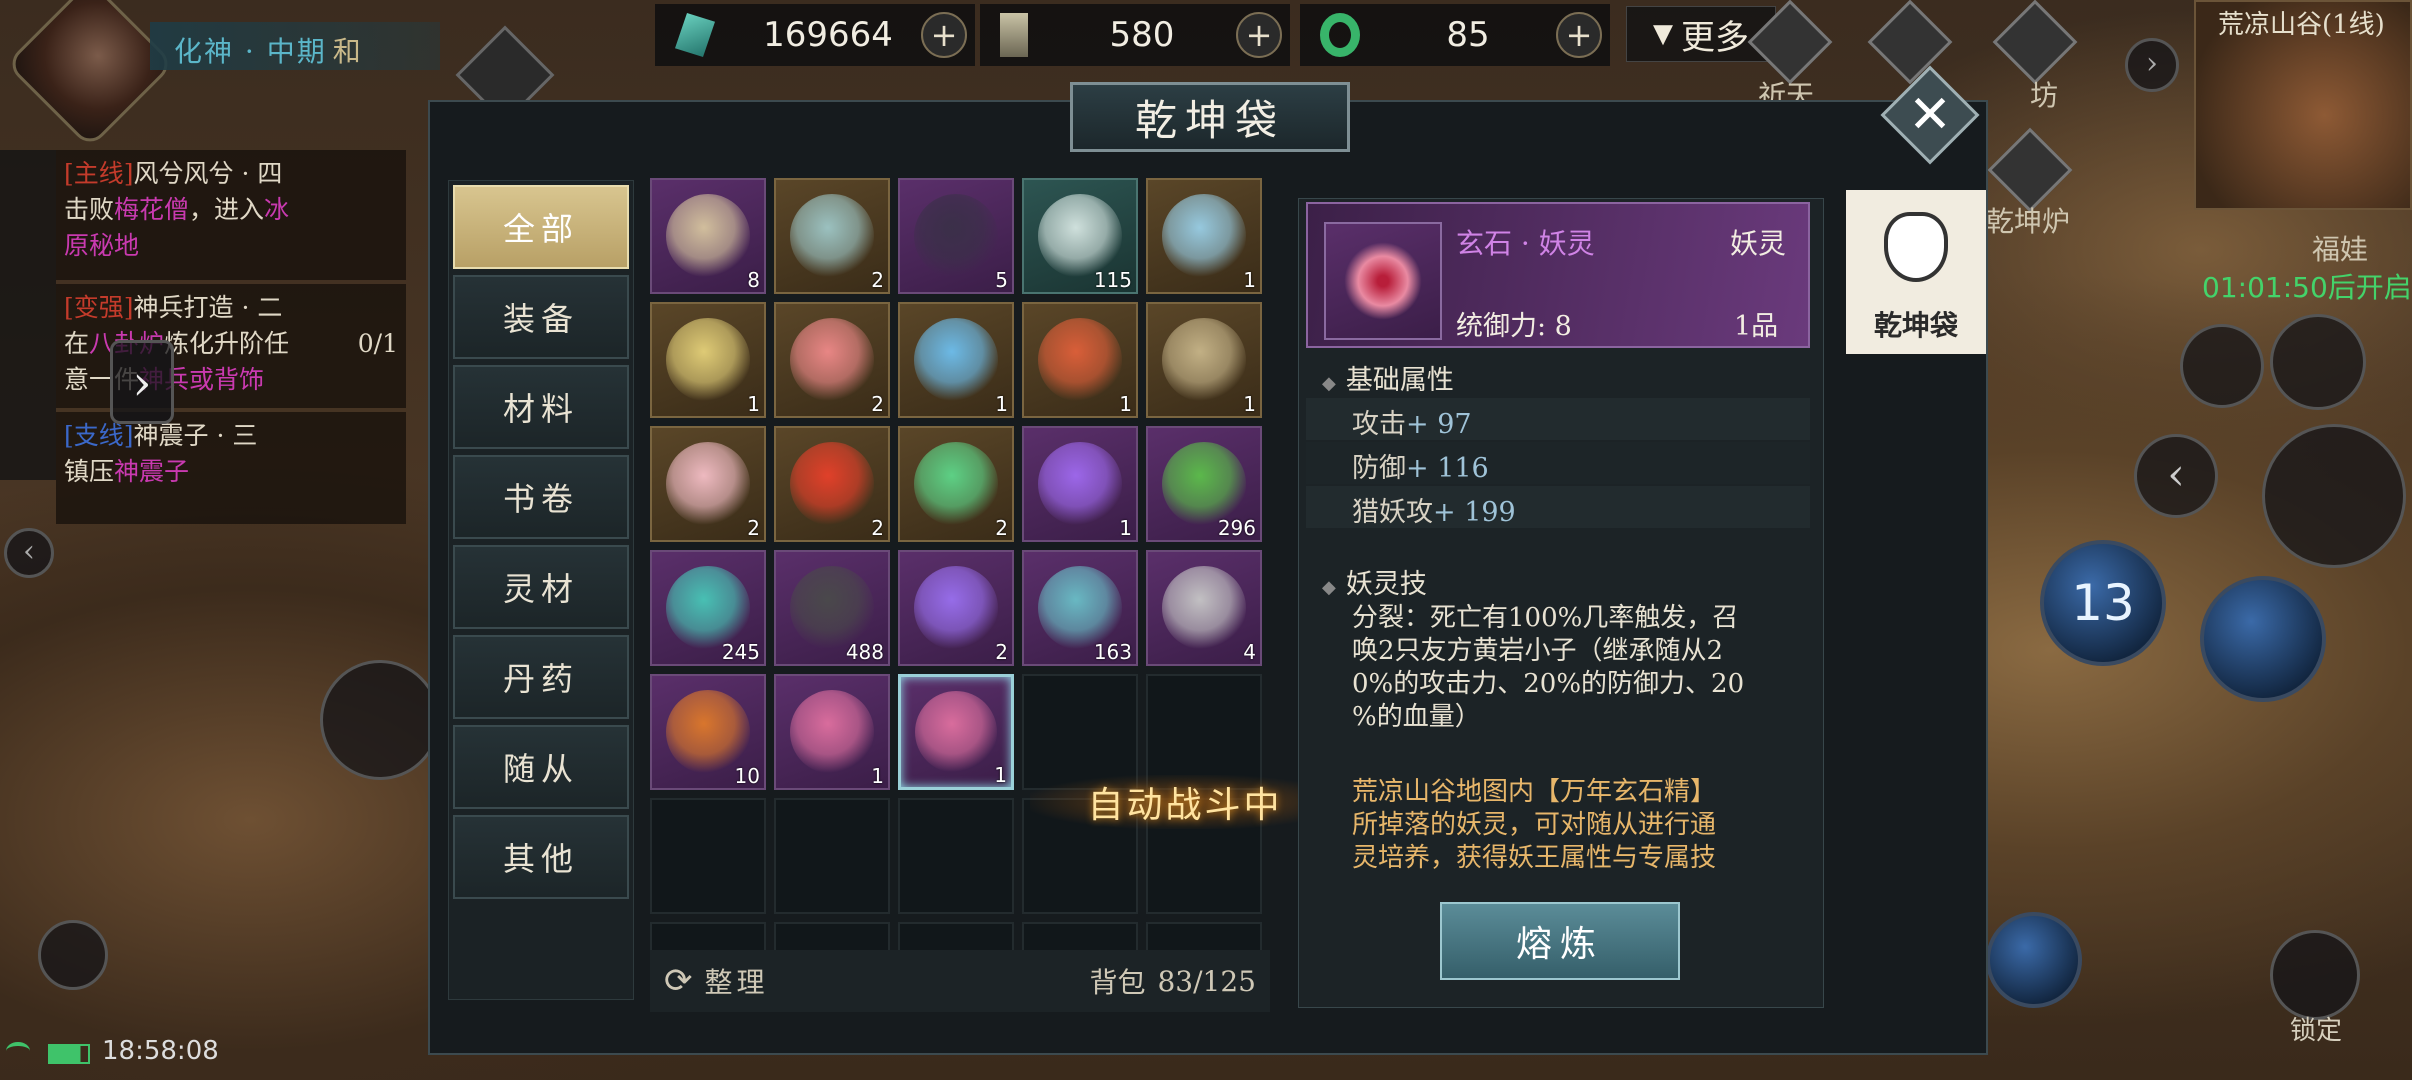 This screenshot has width=2412, height=1080. What do you see at coordinates (815, 35) in the screenshot?
I see `resource-jade: 169664 +` at bounding box center [815, 35].